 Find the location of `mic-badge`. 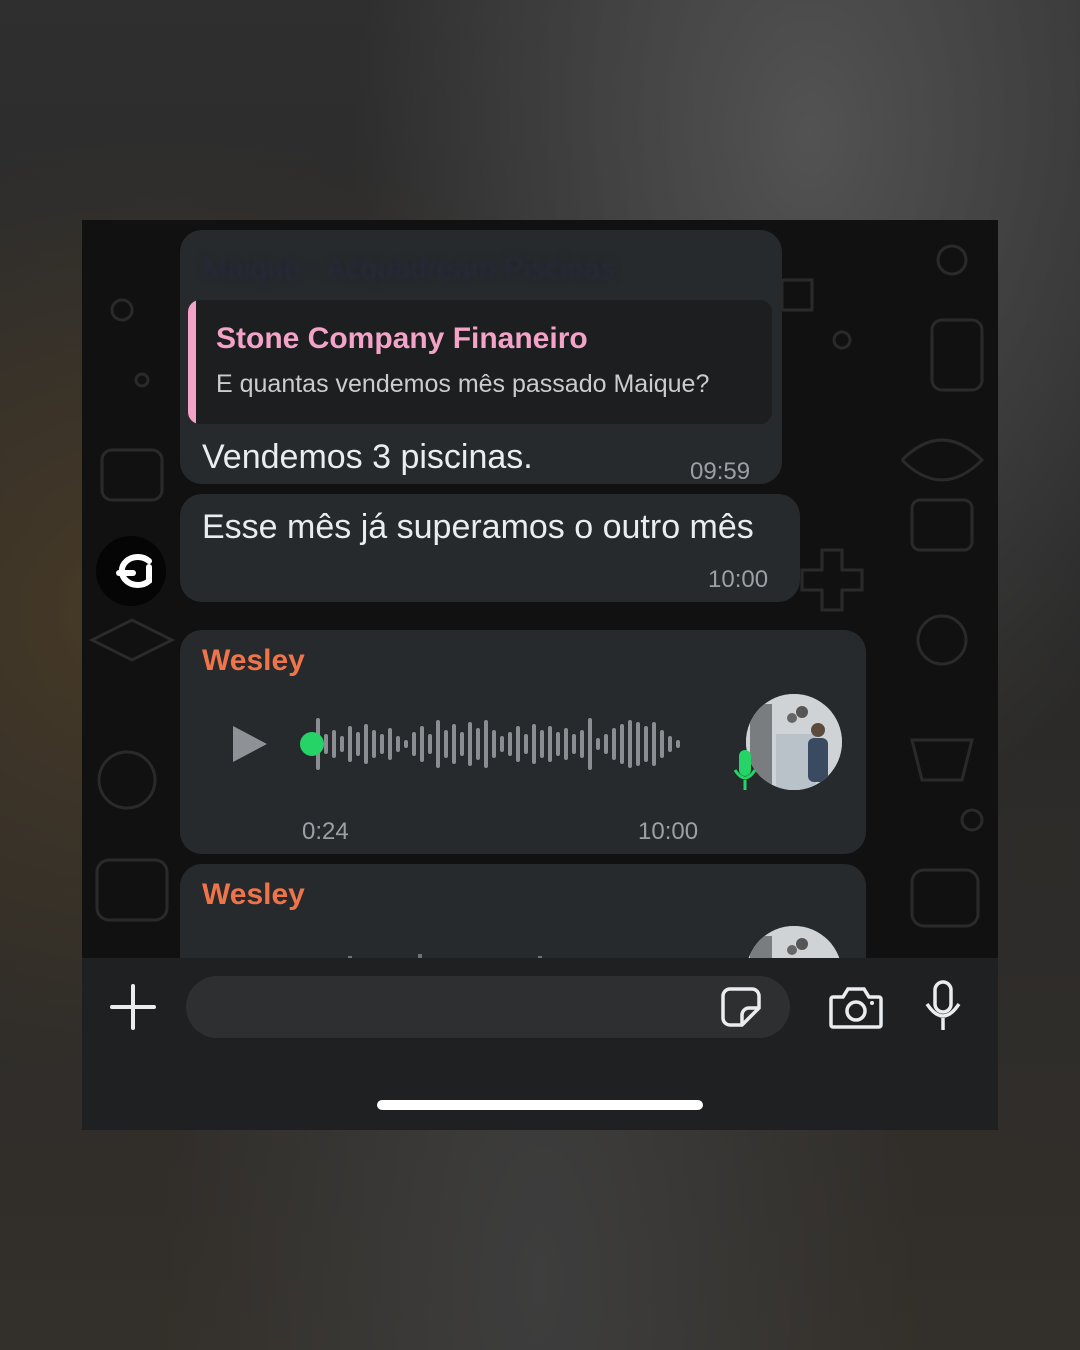

mic-badge is located at coordinates (745, 771).